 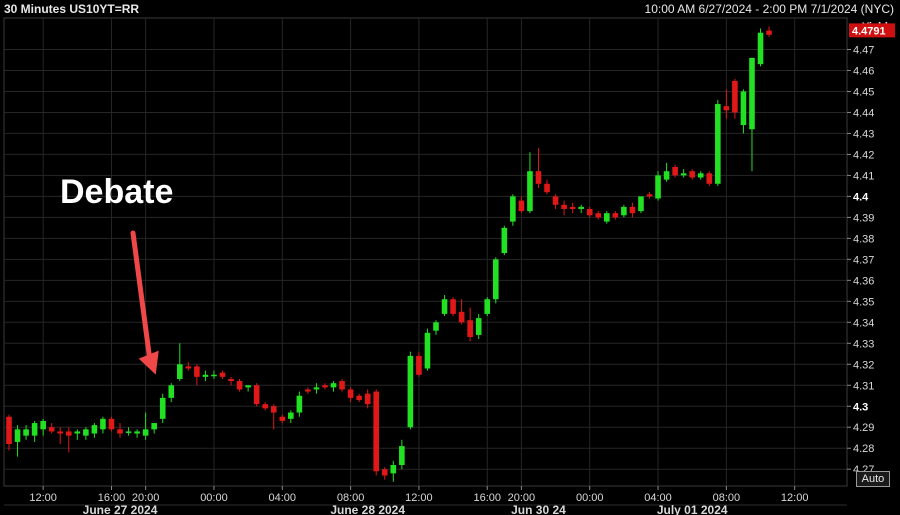 I want to click on x-tick-label: 04:00, so click(x=283, y=498).